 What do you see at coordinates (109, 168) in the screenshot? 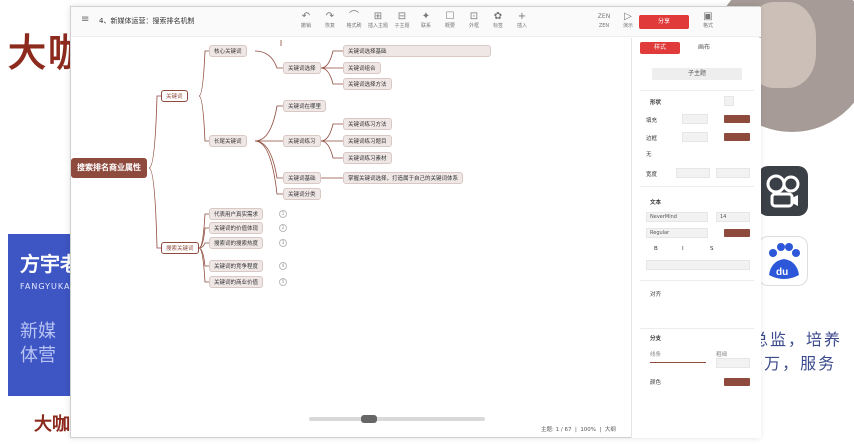
I see `root-topic: 搜索排名商业属性` at bounding box center [109, 168].